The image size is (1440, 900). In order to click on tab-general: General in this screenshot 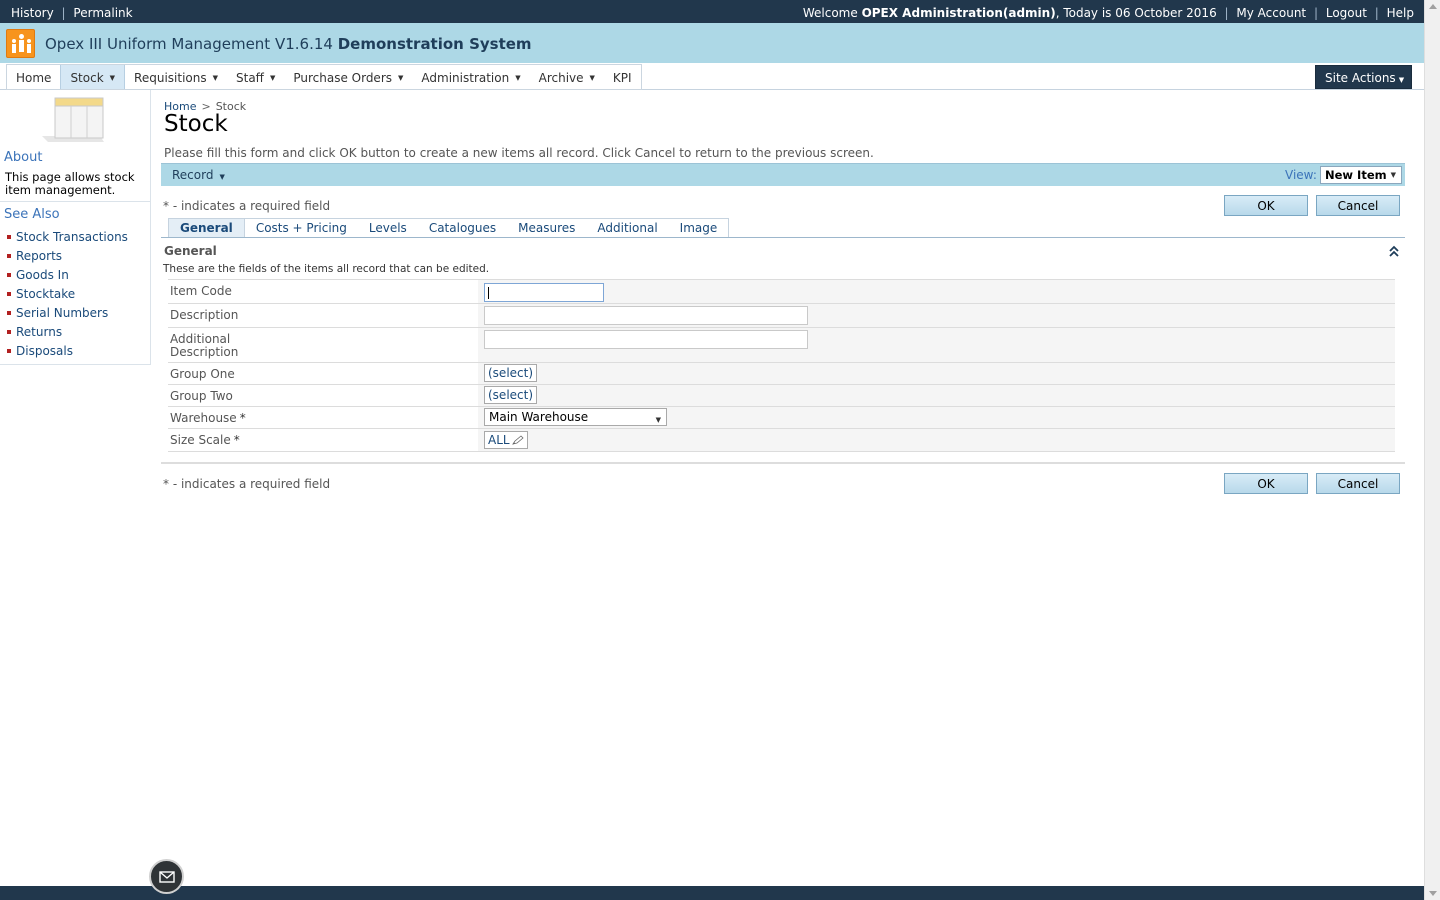, I will do `click(207, 228)`.